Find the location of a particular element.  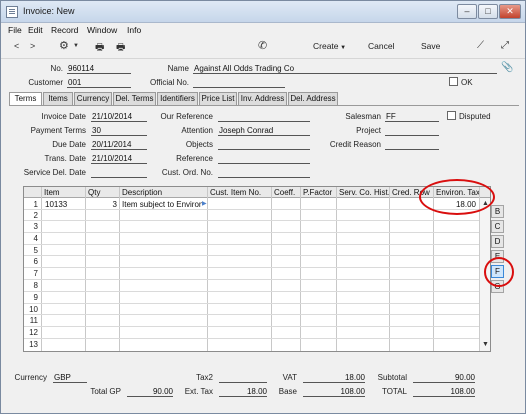

menu-edit: Edit is located at coordinates (35, 30).